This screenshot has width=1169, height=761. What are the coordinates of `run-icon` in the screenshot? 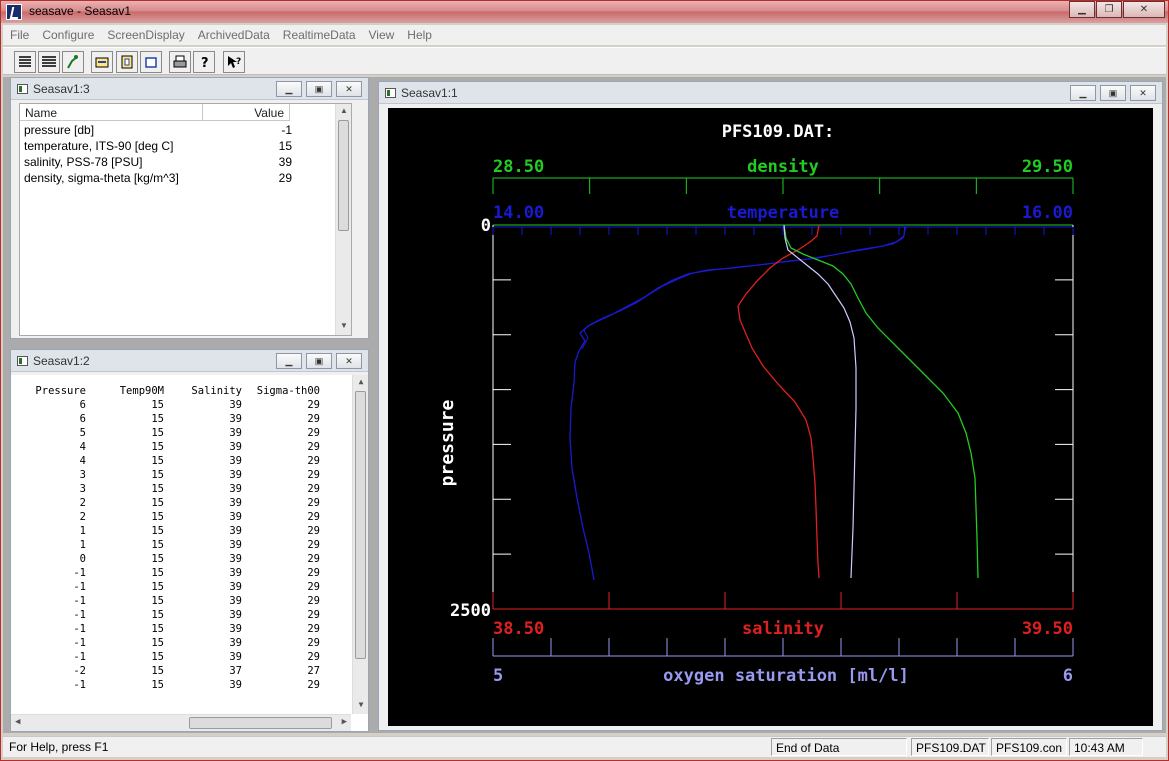 It's located at (73, 62).